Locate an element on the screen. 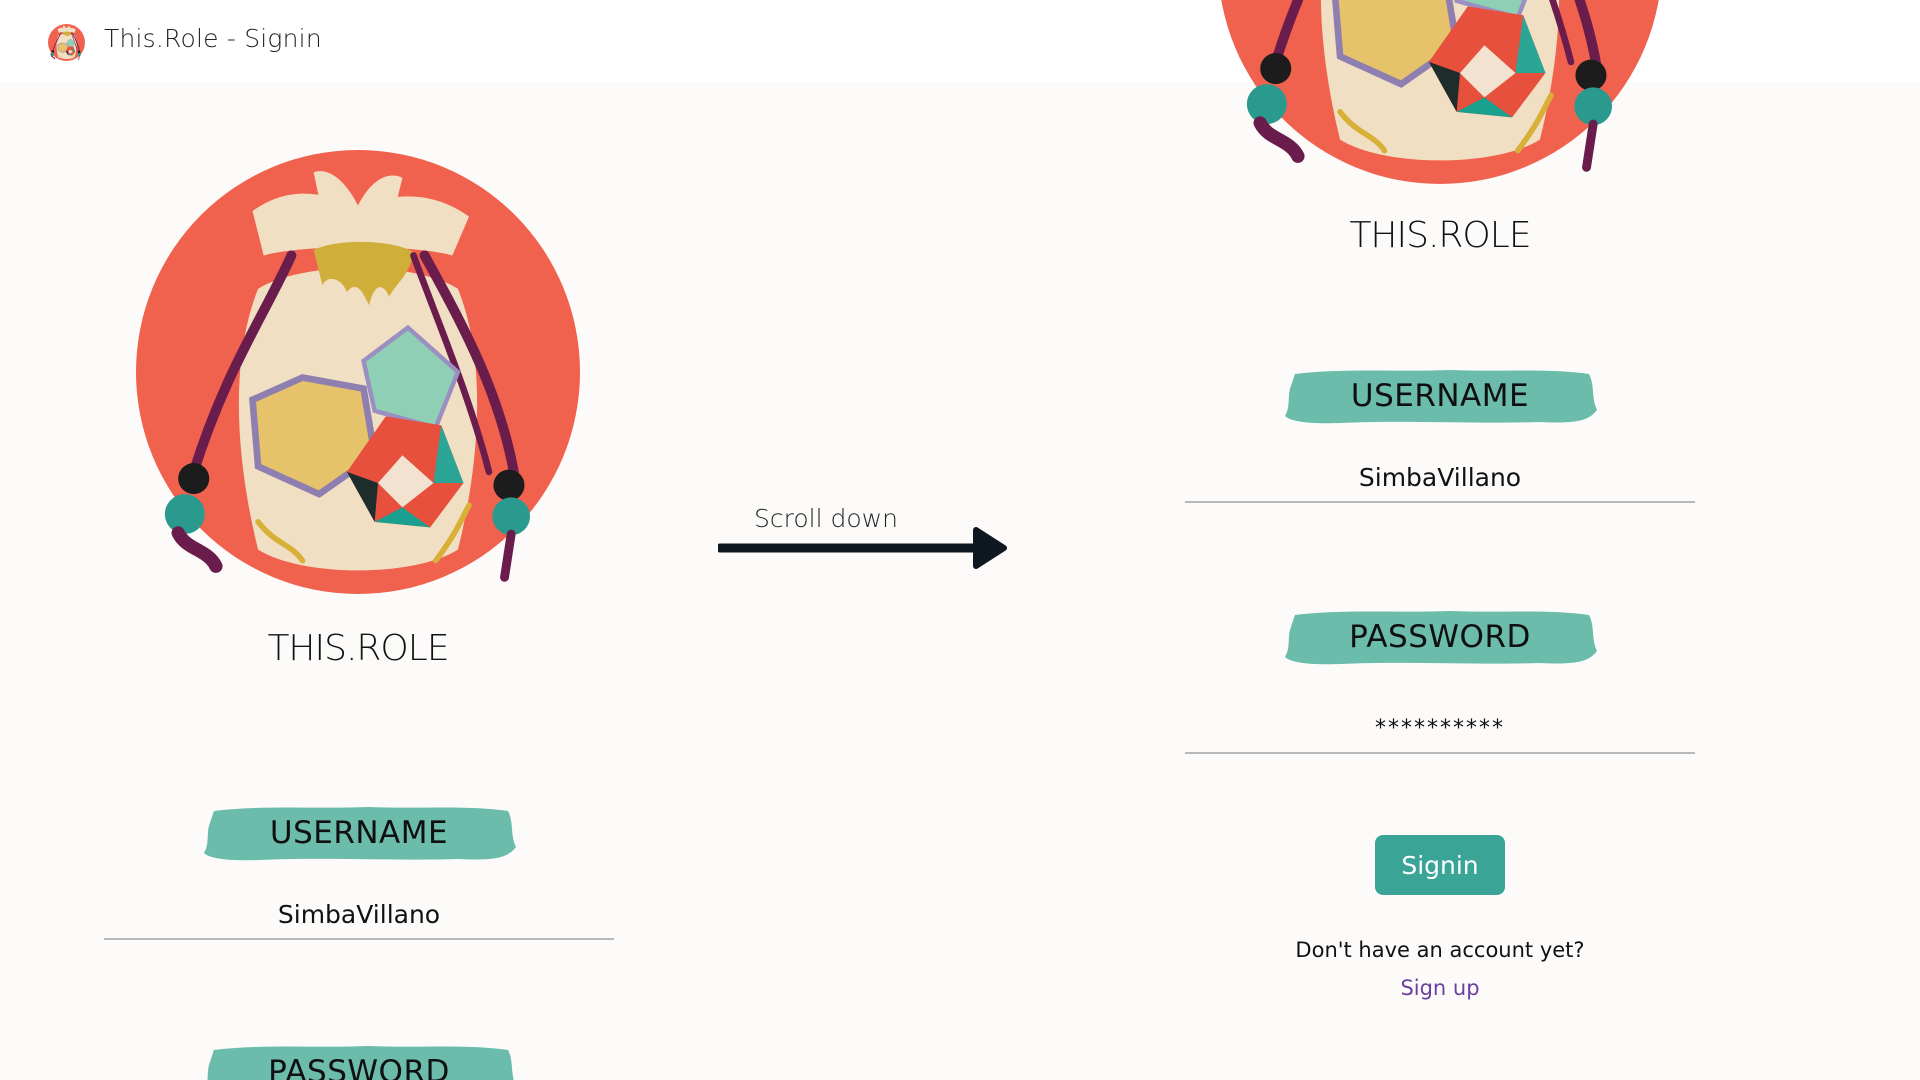 The height and width of the screenshot is (1080, 1920). signup-link: Sign up is located at coordinates (1440, 988).